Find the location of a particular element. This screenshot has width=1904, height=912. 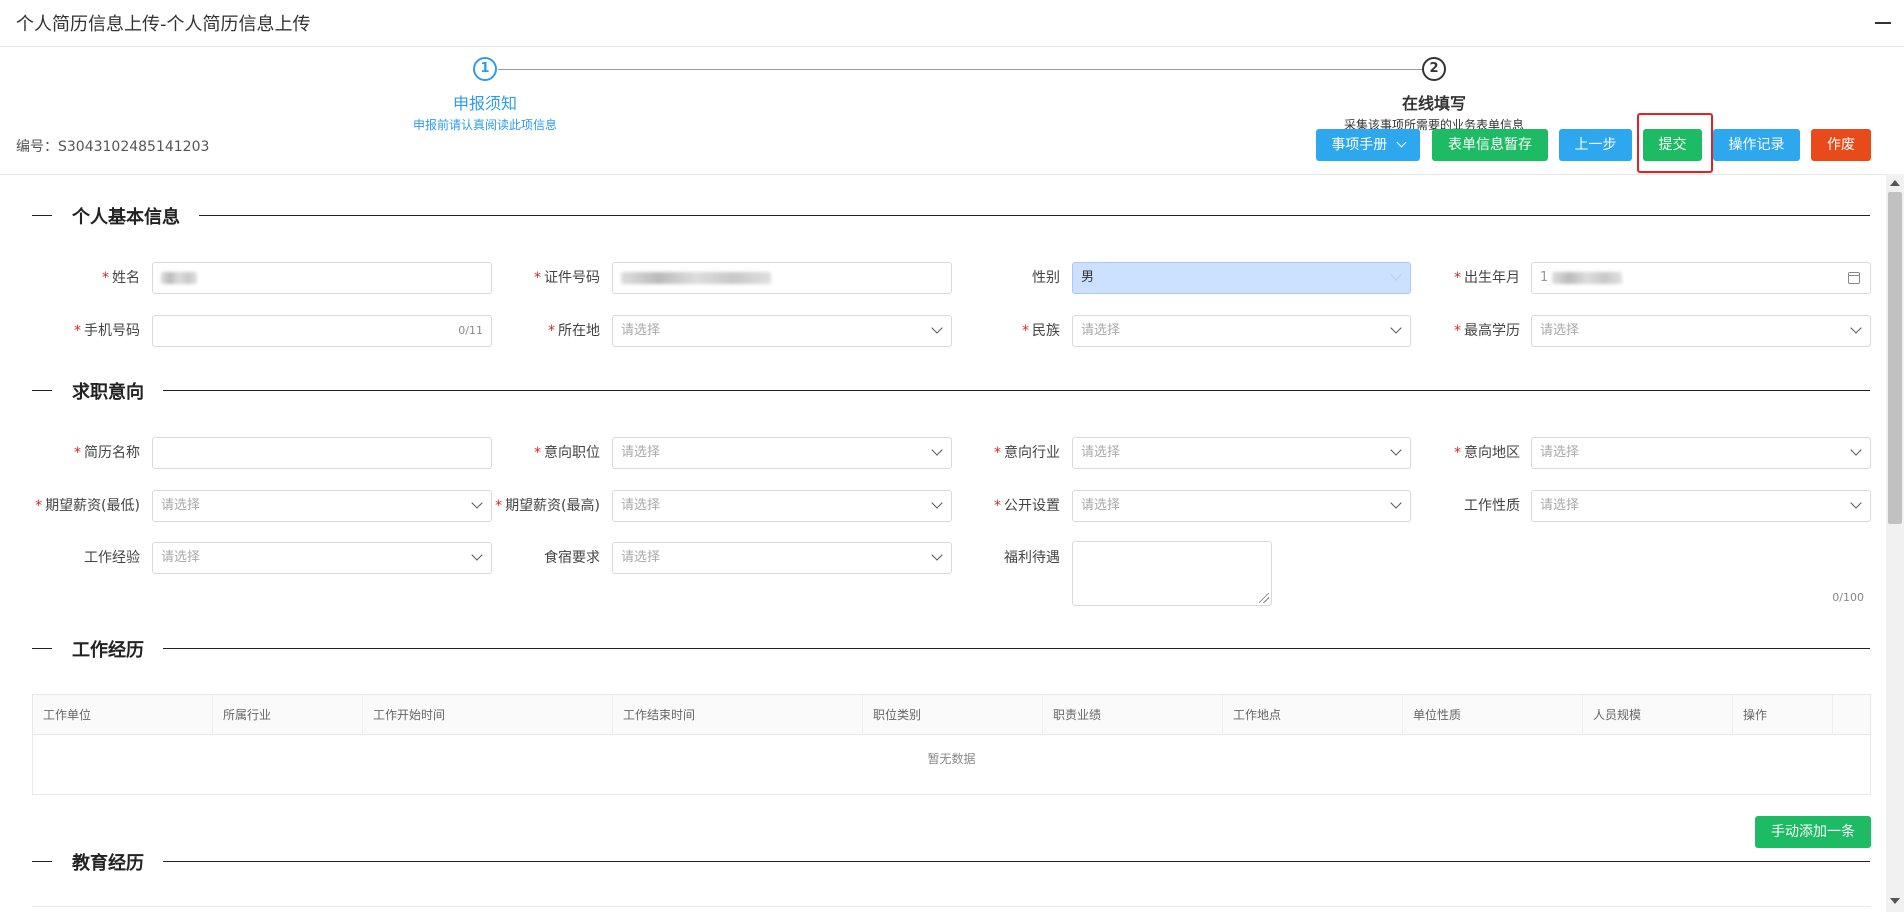

region-label: * 意向地区 is located at coordinates (1487, 453).